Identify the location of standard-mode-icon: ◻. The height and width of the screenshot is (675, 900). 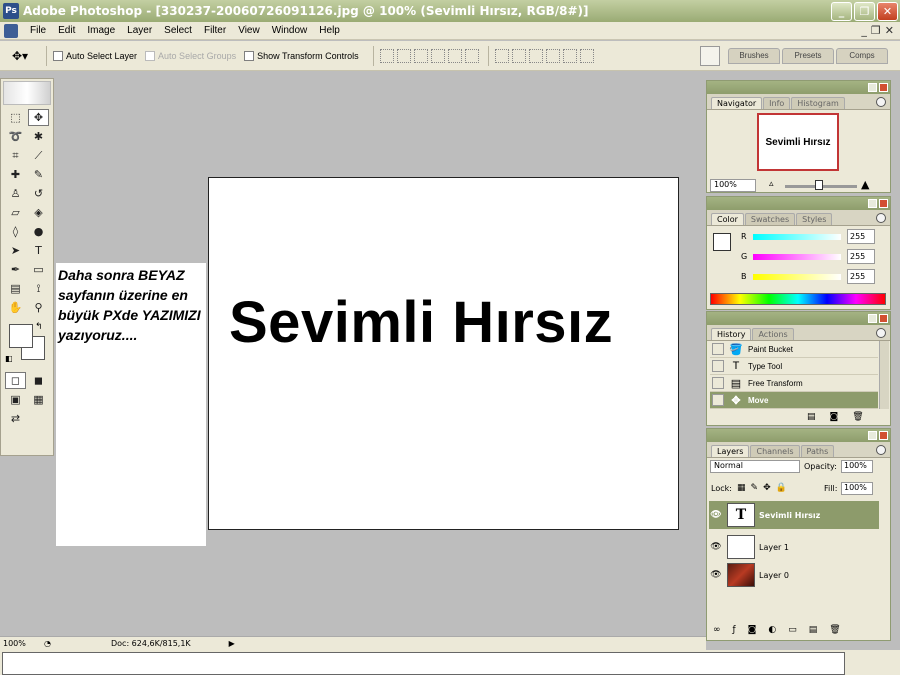
(15, 380).